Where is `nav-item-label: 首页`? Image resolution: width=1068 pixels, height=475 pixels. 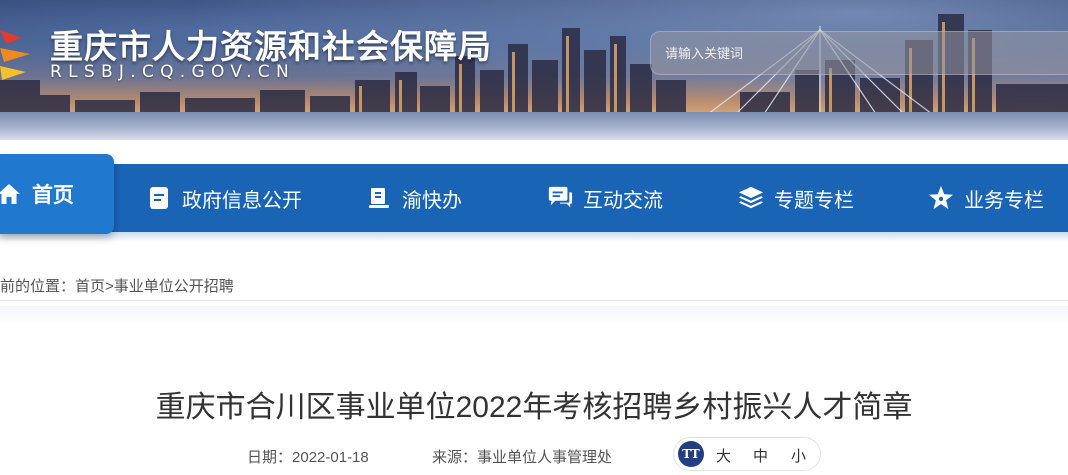 nav-item-label: 首页 is located at coordinates (53, 195).